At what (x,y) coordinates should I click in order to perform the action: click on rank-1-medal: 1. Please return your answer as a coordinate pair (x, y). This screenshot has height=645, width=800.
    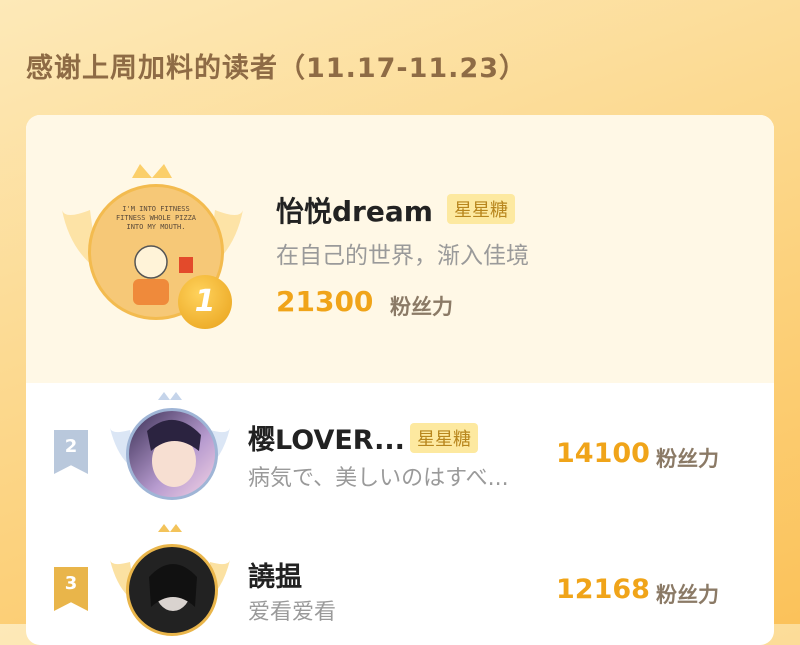
    Looking at the image, I should click on (205, 302).